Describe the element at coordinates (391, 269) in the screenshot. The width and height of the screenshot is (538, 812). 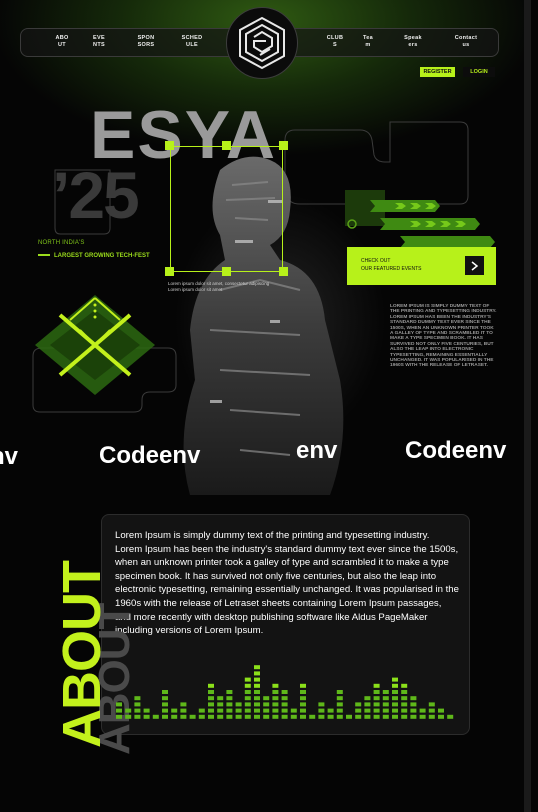
I see `cta-line-2: OUR FEATURED EVENTS` at that location.